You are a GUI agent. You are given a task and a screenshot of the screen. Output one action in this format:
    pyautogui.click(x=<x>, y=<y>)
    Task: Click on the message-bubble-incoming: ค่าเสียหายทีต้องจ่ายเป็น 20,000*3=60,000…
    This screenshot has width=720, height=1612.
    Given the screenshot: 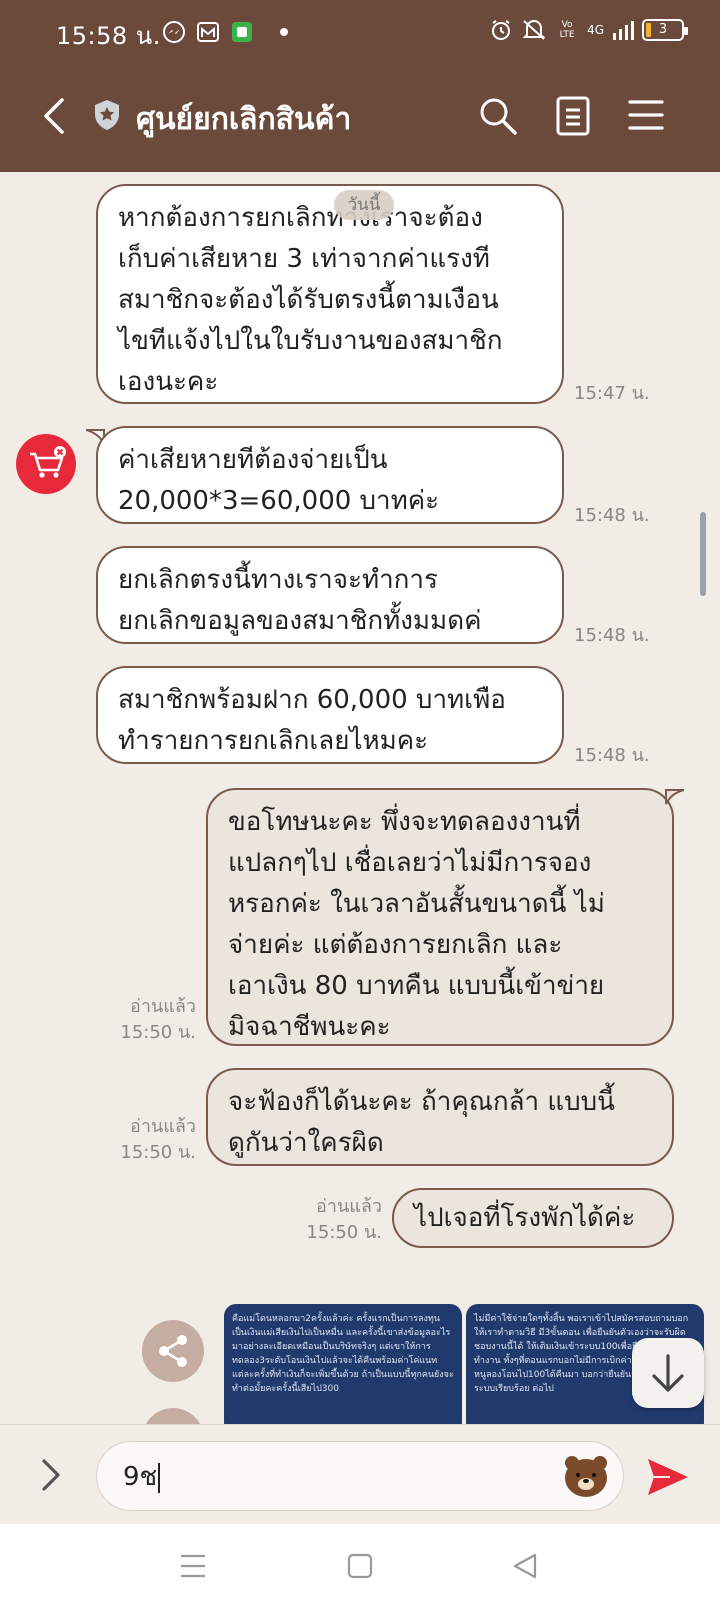 What is the action you would take?
    pyautogui.click(x=330, y=475)
    